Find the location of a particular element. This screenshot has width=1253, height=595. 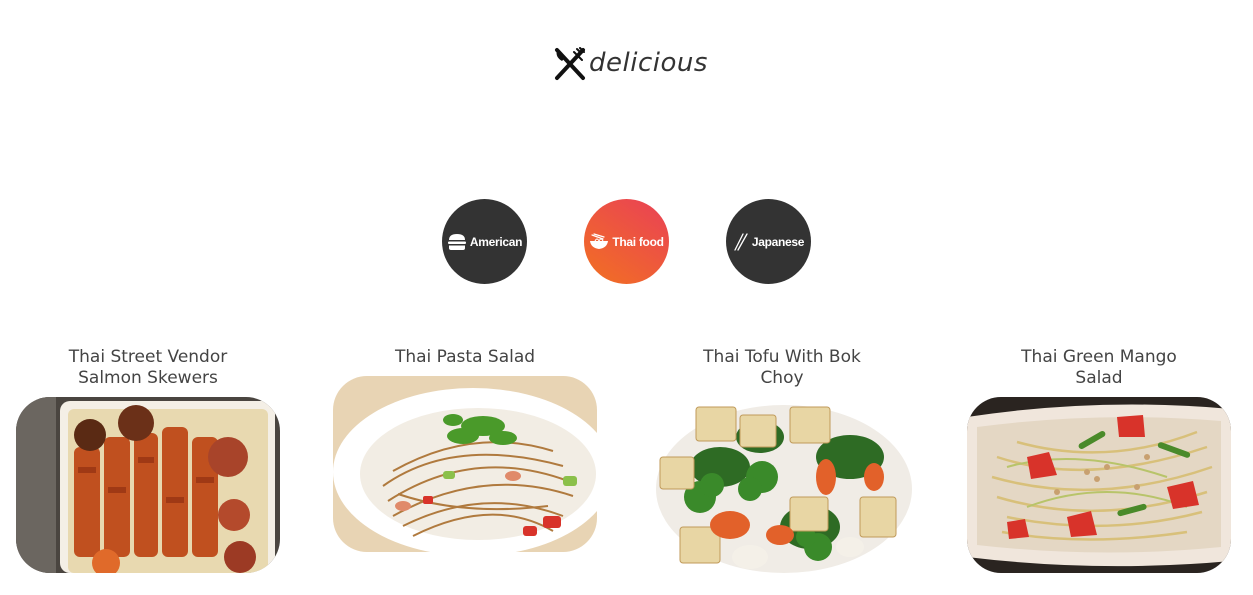

cuisine-label: Thai food is located at coordinates (638, 241).